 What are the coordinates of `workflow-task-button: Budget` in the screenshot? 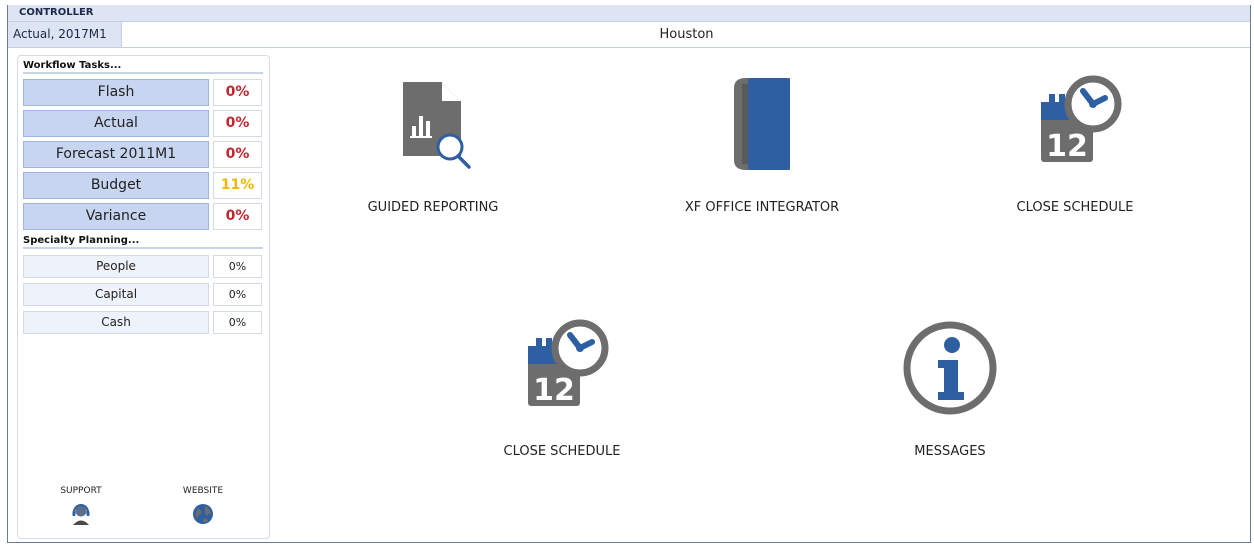 It's located at (116, 185).